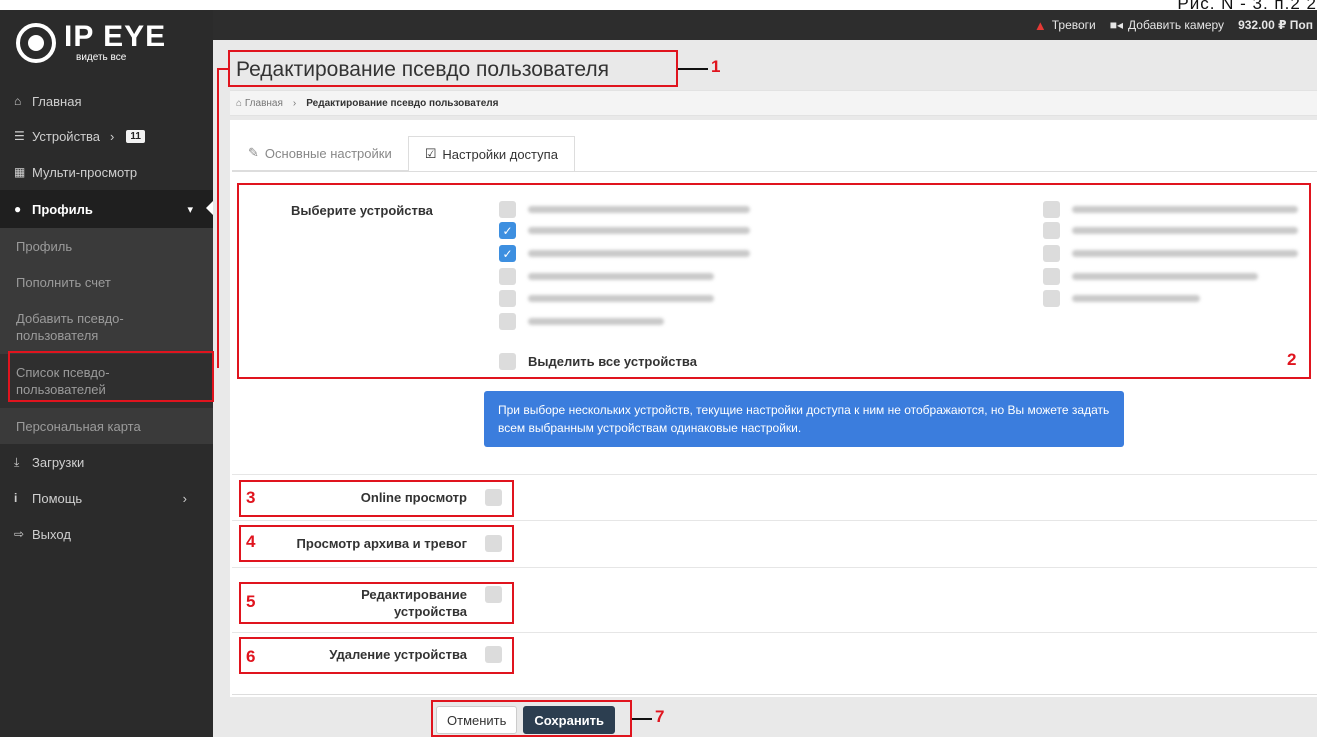 This screenshot has height=737, width=1317. I want to click on user-icon: ●, so click(18, 209).